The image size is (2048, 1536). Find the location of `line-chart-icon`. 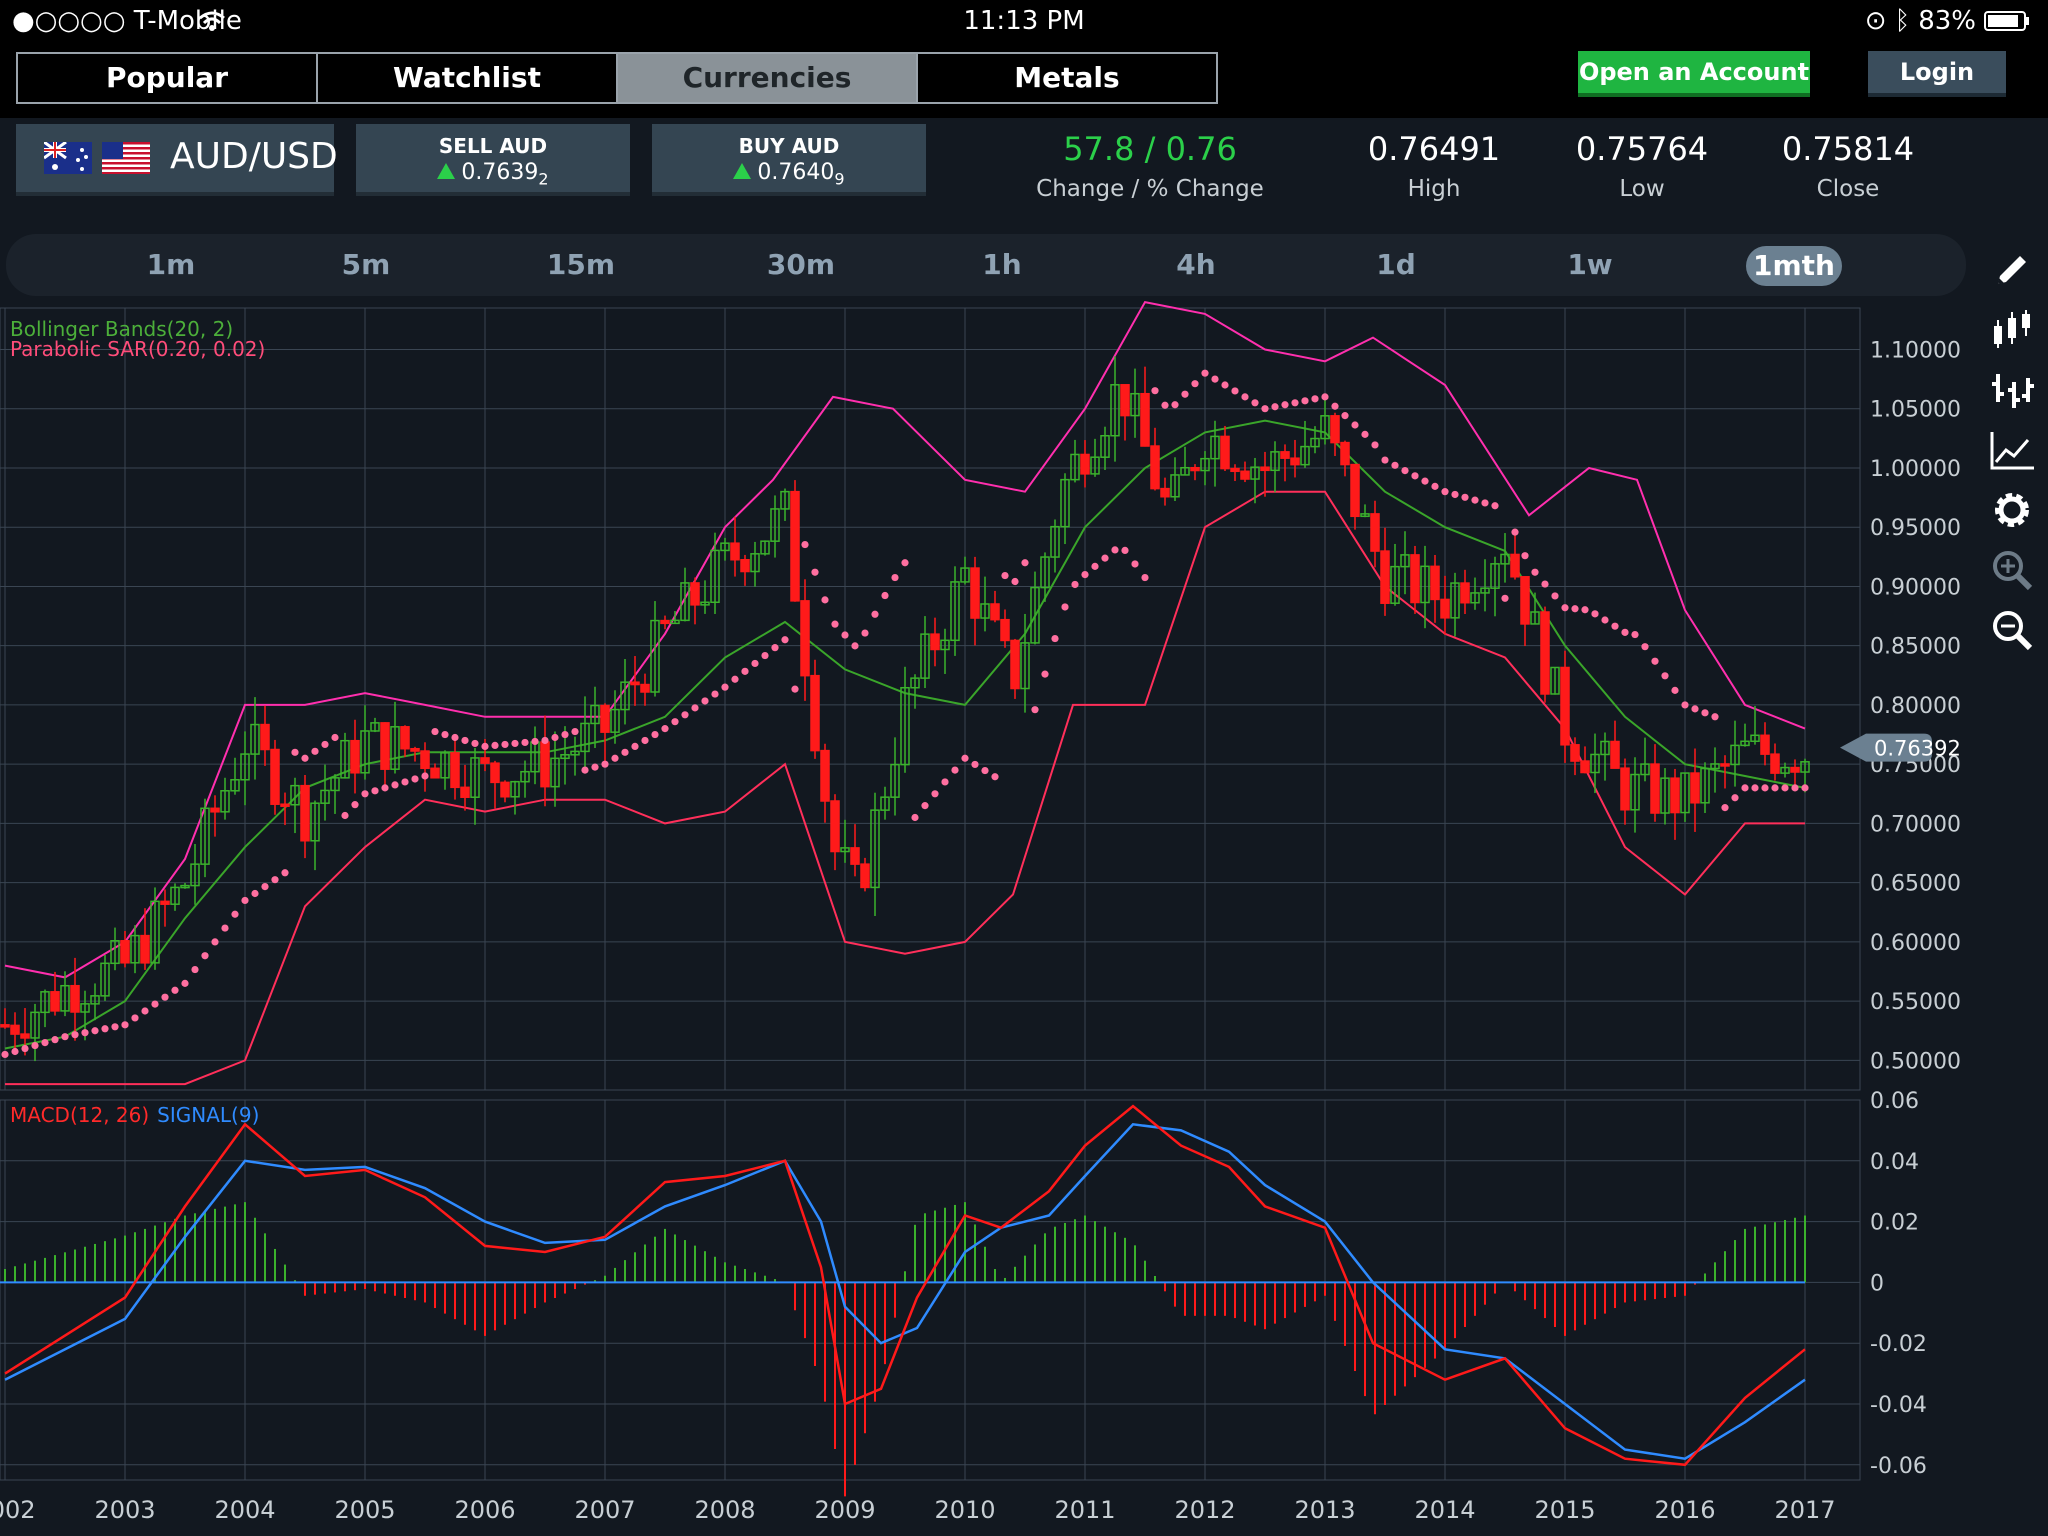

line-chart-icon is located at coordinates (2012, 450).